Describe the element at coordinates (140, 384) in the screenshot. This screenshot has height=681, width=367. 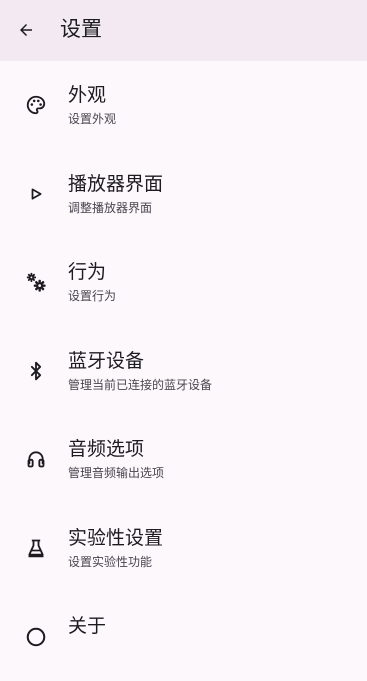
I see `settings-item-description: 管理当前已连接的蓝牙设备` at that location.